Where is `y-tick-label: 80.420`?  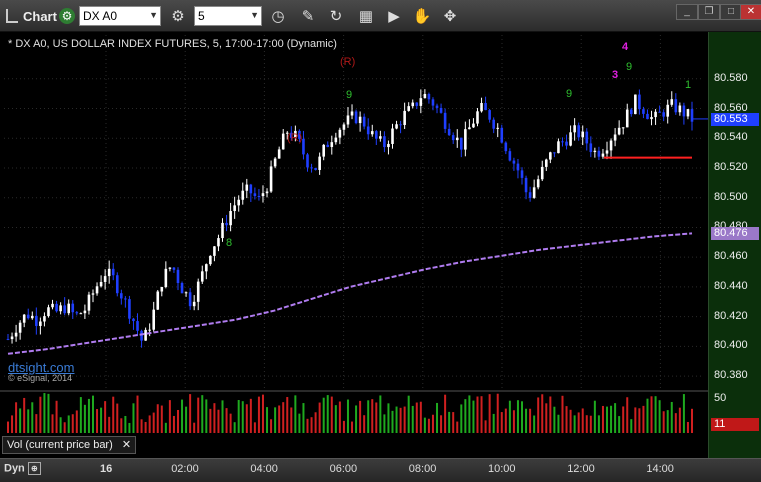
y-tick-label: 80.420 is located at coordinates (731, 315).